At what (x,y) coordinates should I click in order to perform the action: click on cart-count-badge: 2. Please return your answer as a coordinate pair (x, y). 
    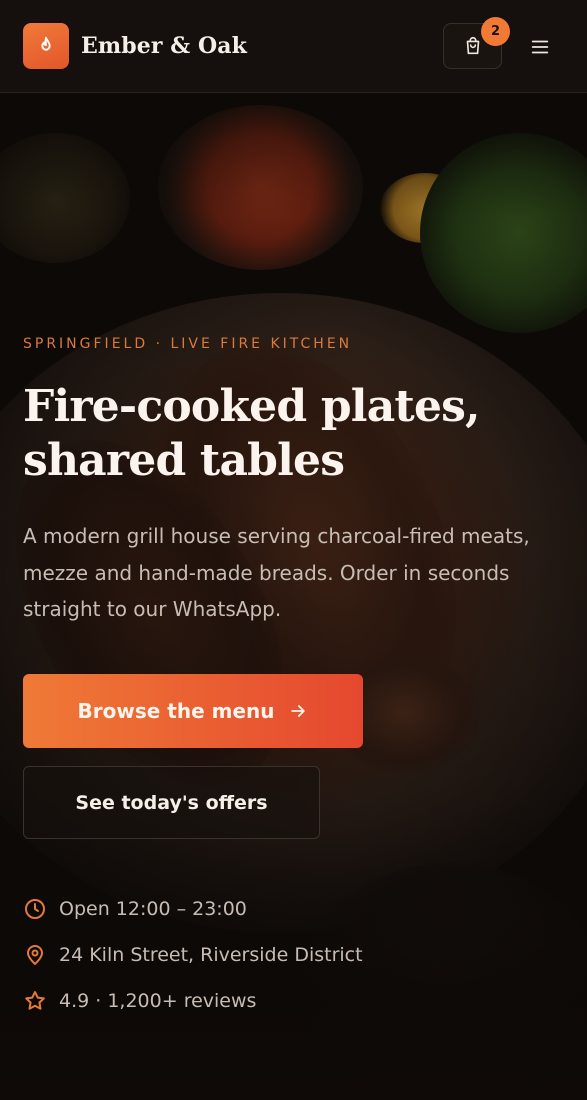
    Looking at the image, I should click on (495, 31).